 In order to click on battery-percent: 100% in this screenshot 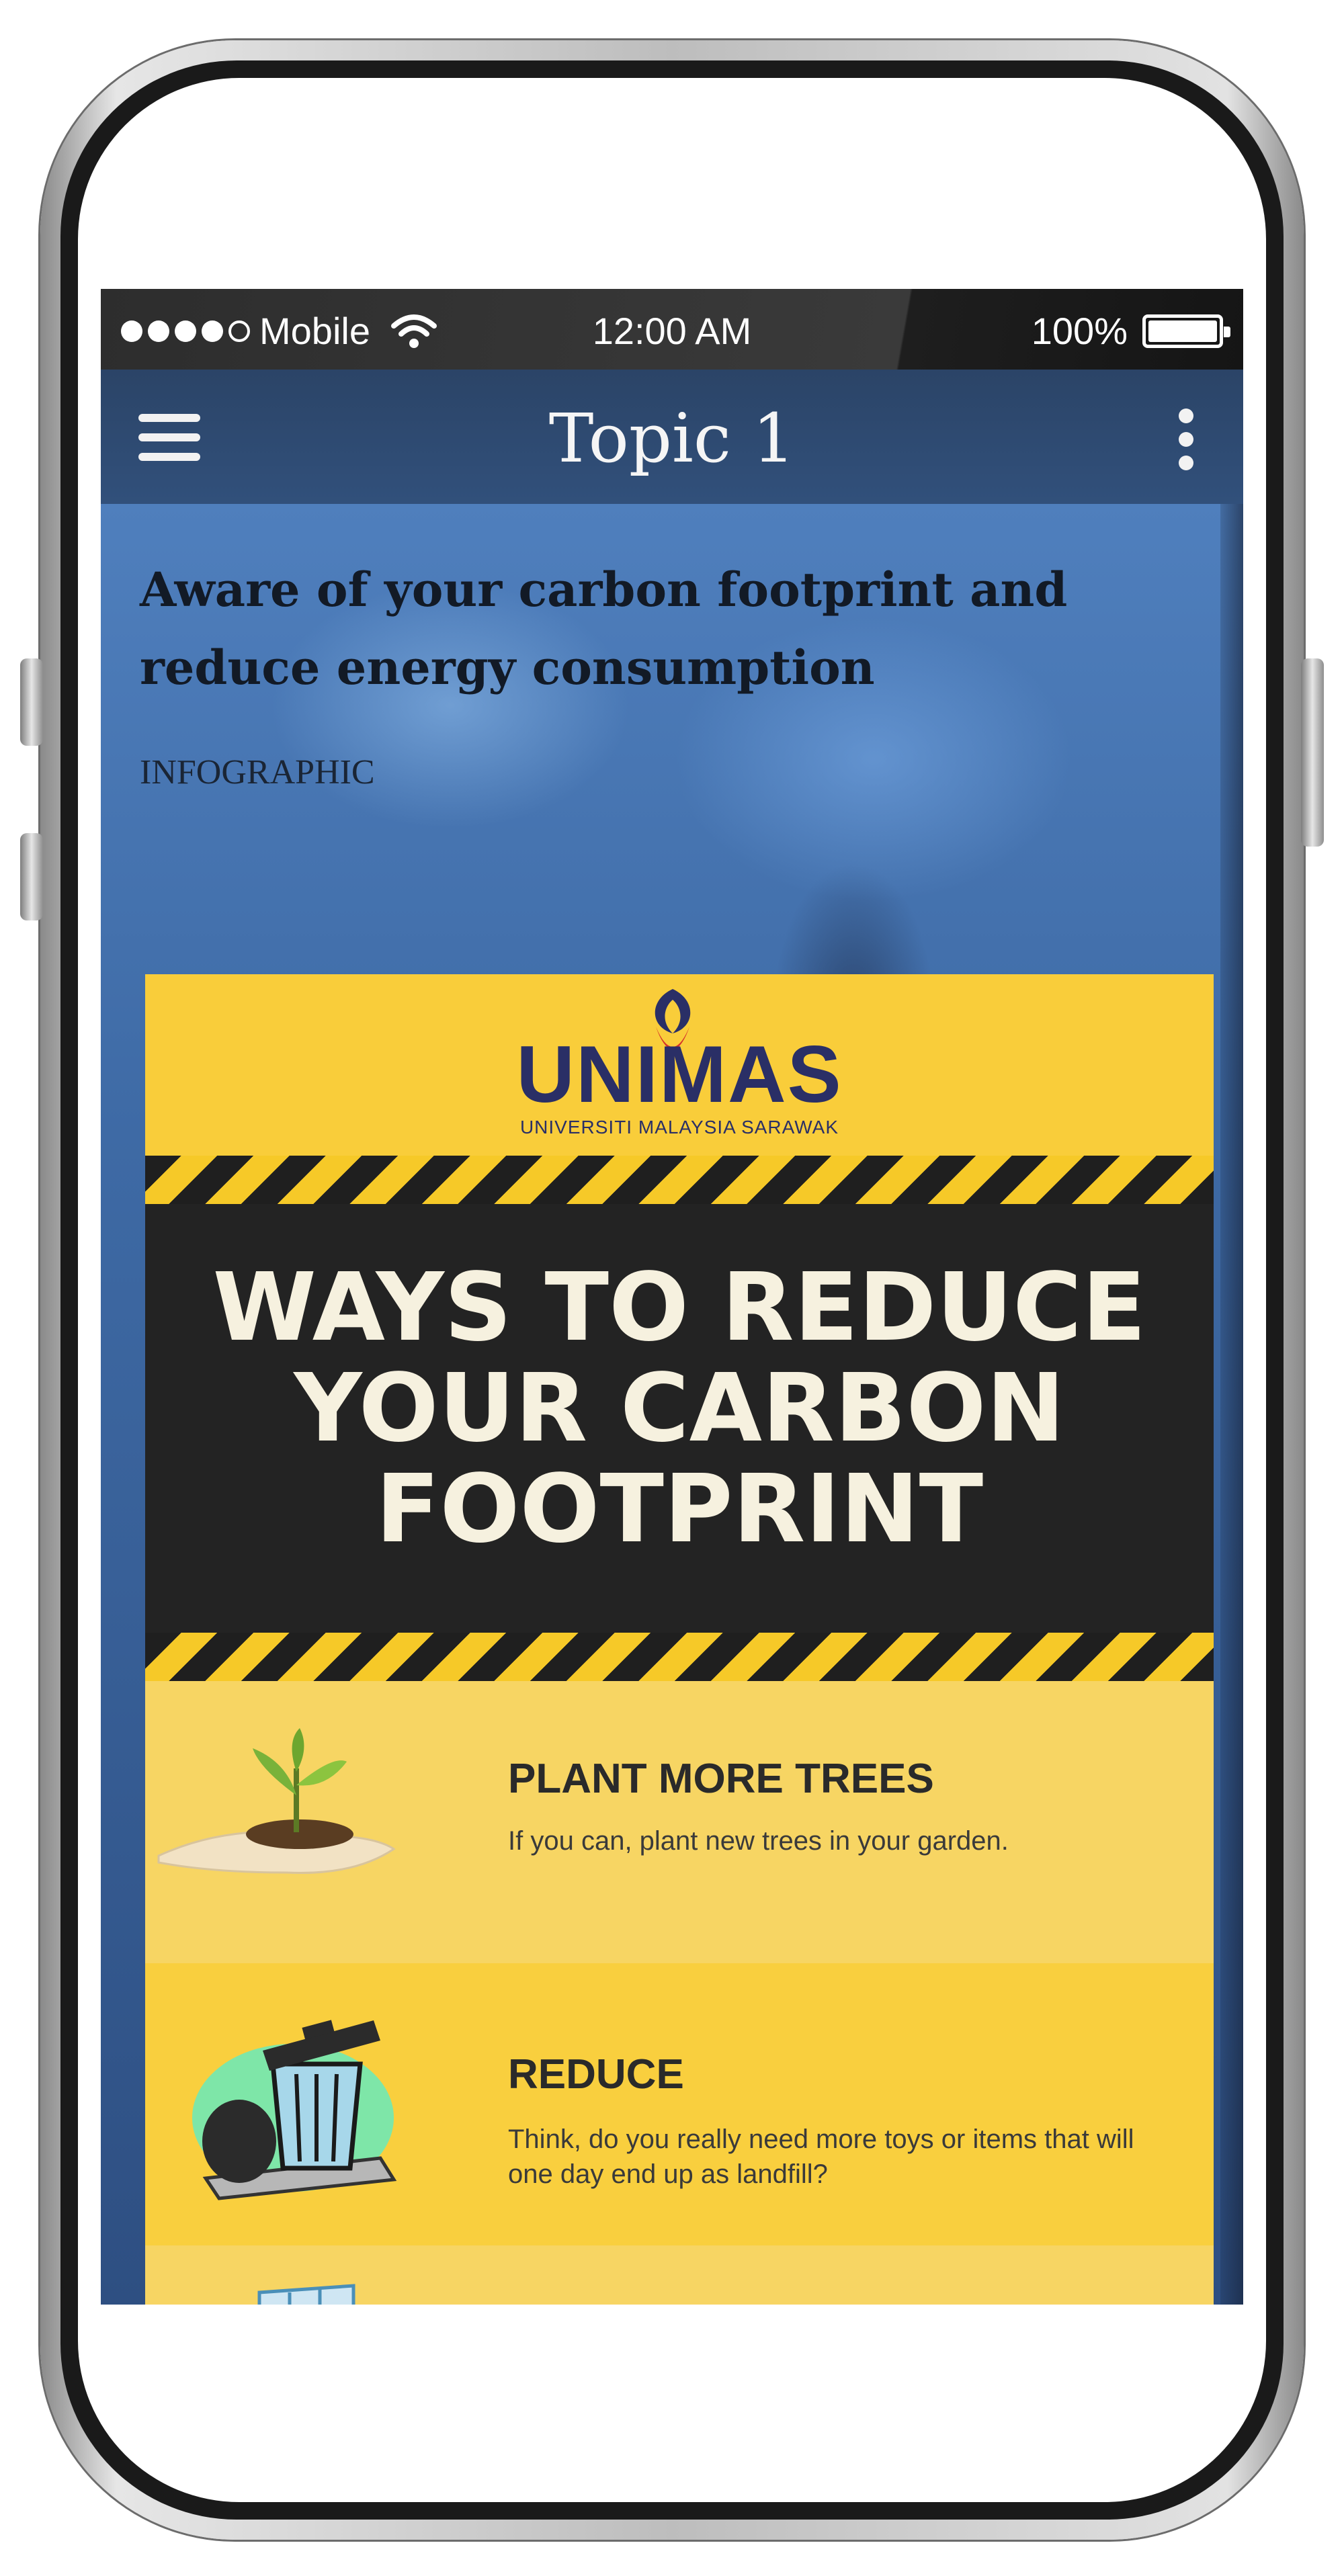, I will do `click(1080, 331)`.